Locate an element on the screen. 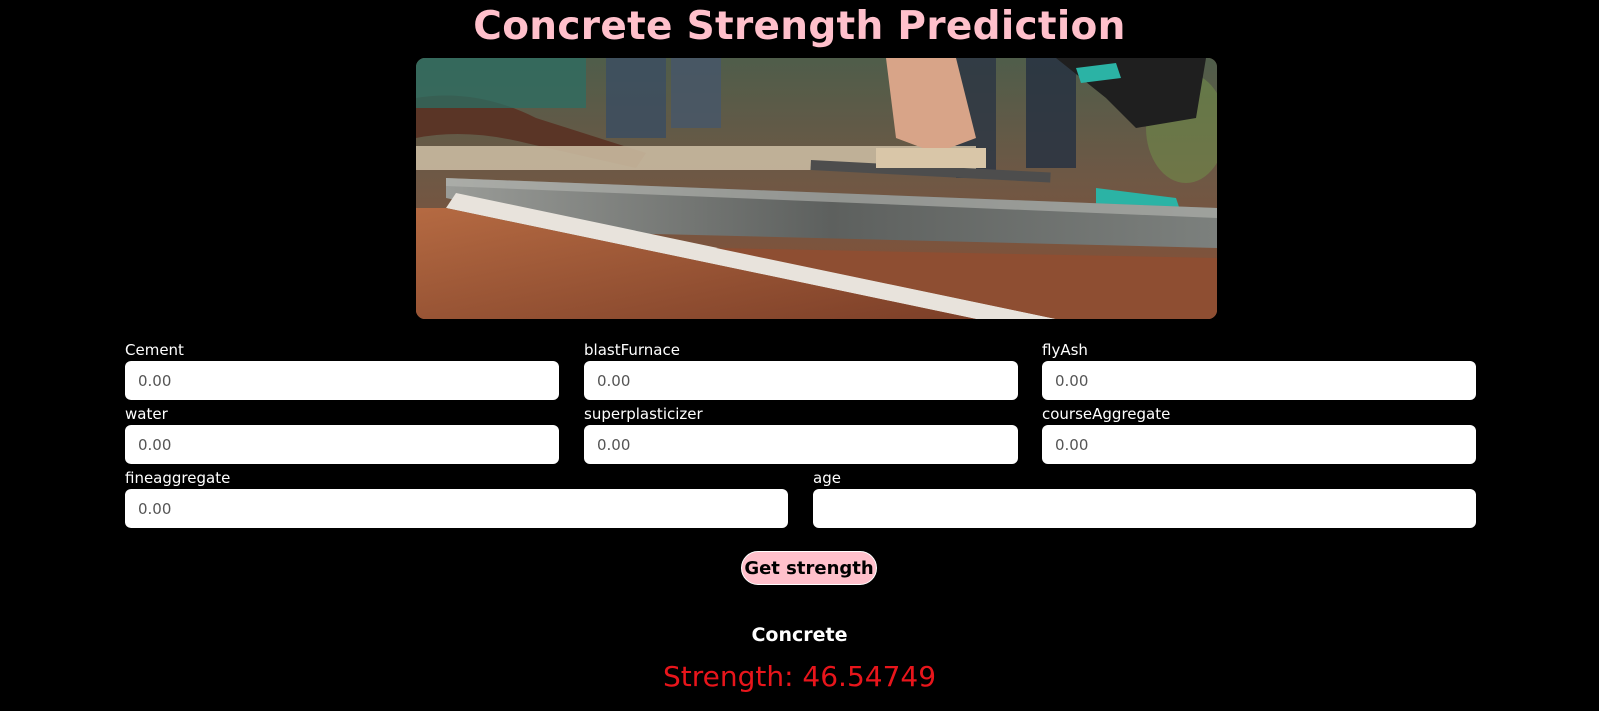 The height and width of the screenshot is (711, 1599). course-aggregate-input is located at coordinates (1259, 444).